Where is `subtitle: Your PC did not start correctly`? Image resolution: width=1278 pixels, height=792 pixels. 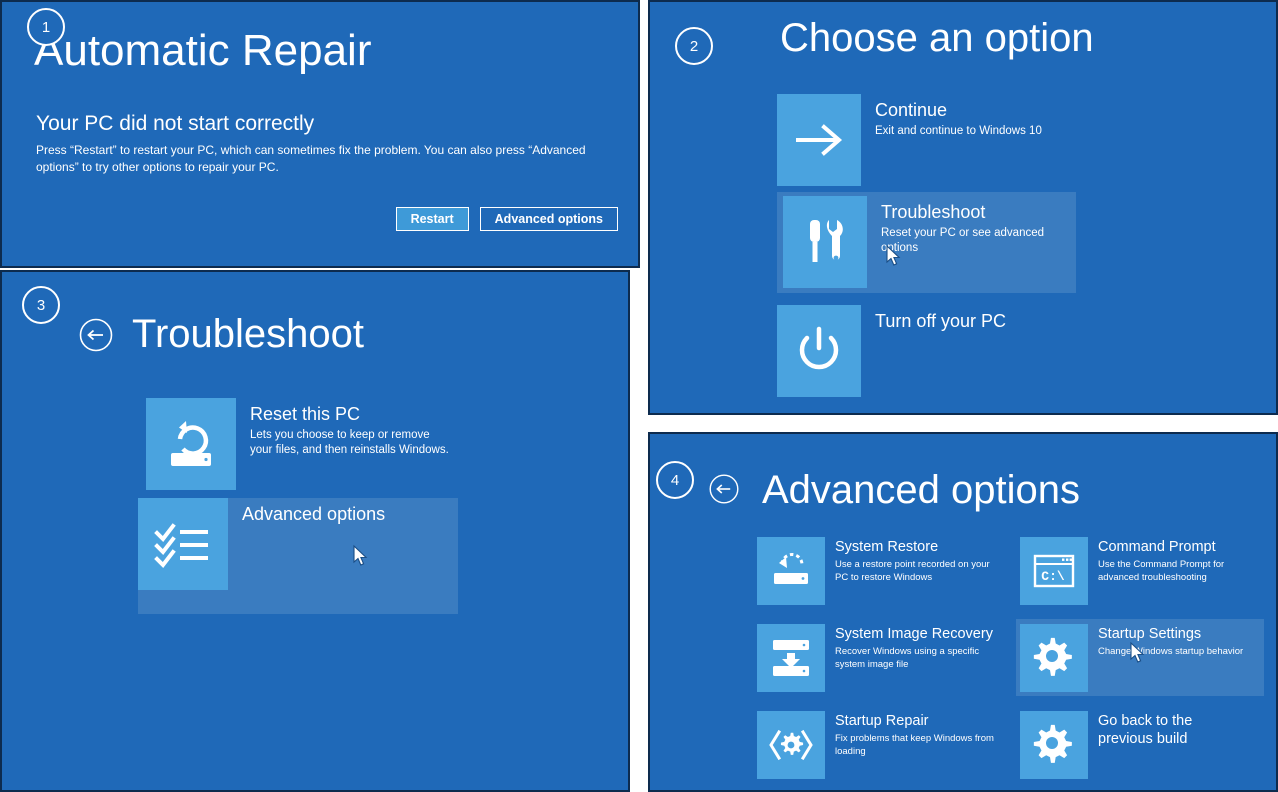 subtitle: Your PC did not start correctly is located at coordinates (175, 123).